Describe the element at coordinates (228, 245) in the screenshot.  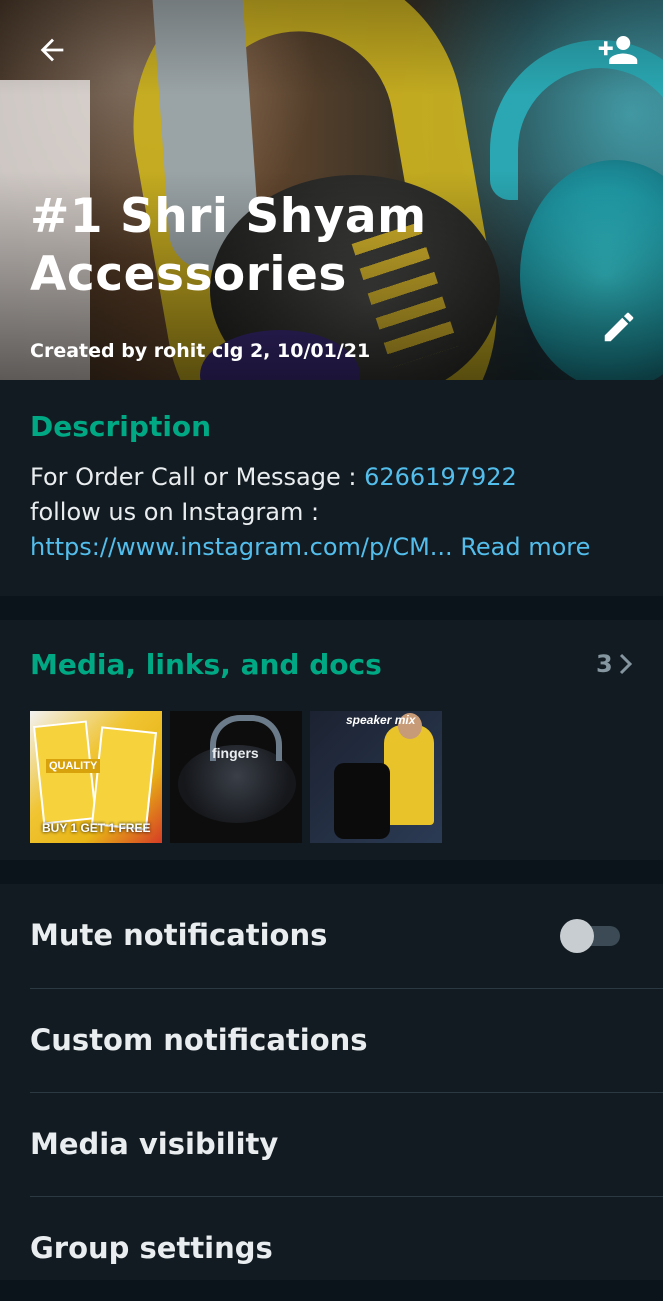
I see `group-title: #1 Shri Shyam Accessories` at that location.